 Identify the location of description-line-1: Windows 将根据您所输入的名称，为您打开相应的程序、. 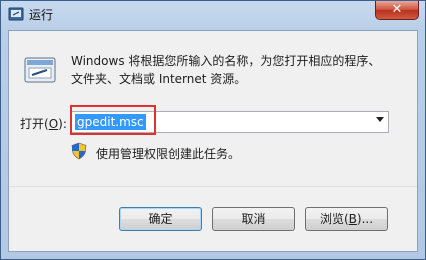
(226, 61).